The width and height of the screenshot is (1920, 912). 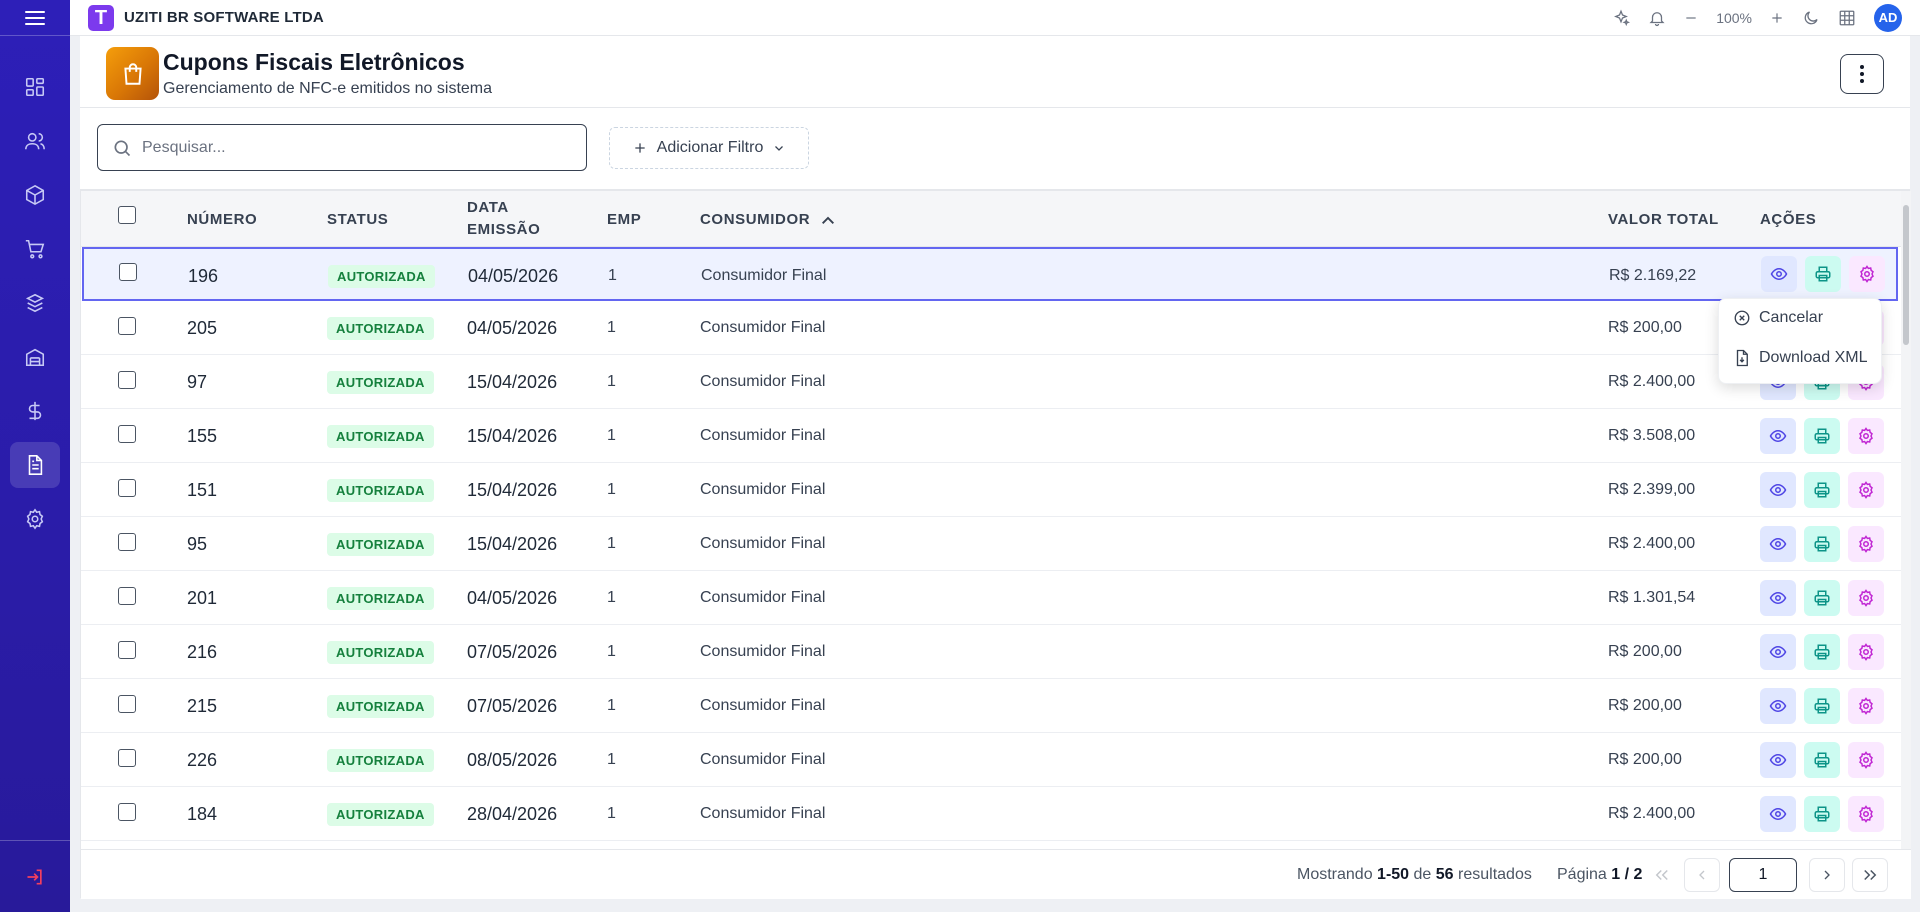 I want to click on row-actions-dropdown: Cancelar Download XML, so click(x=1800, y=341).